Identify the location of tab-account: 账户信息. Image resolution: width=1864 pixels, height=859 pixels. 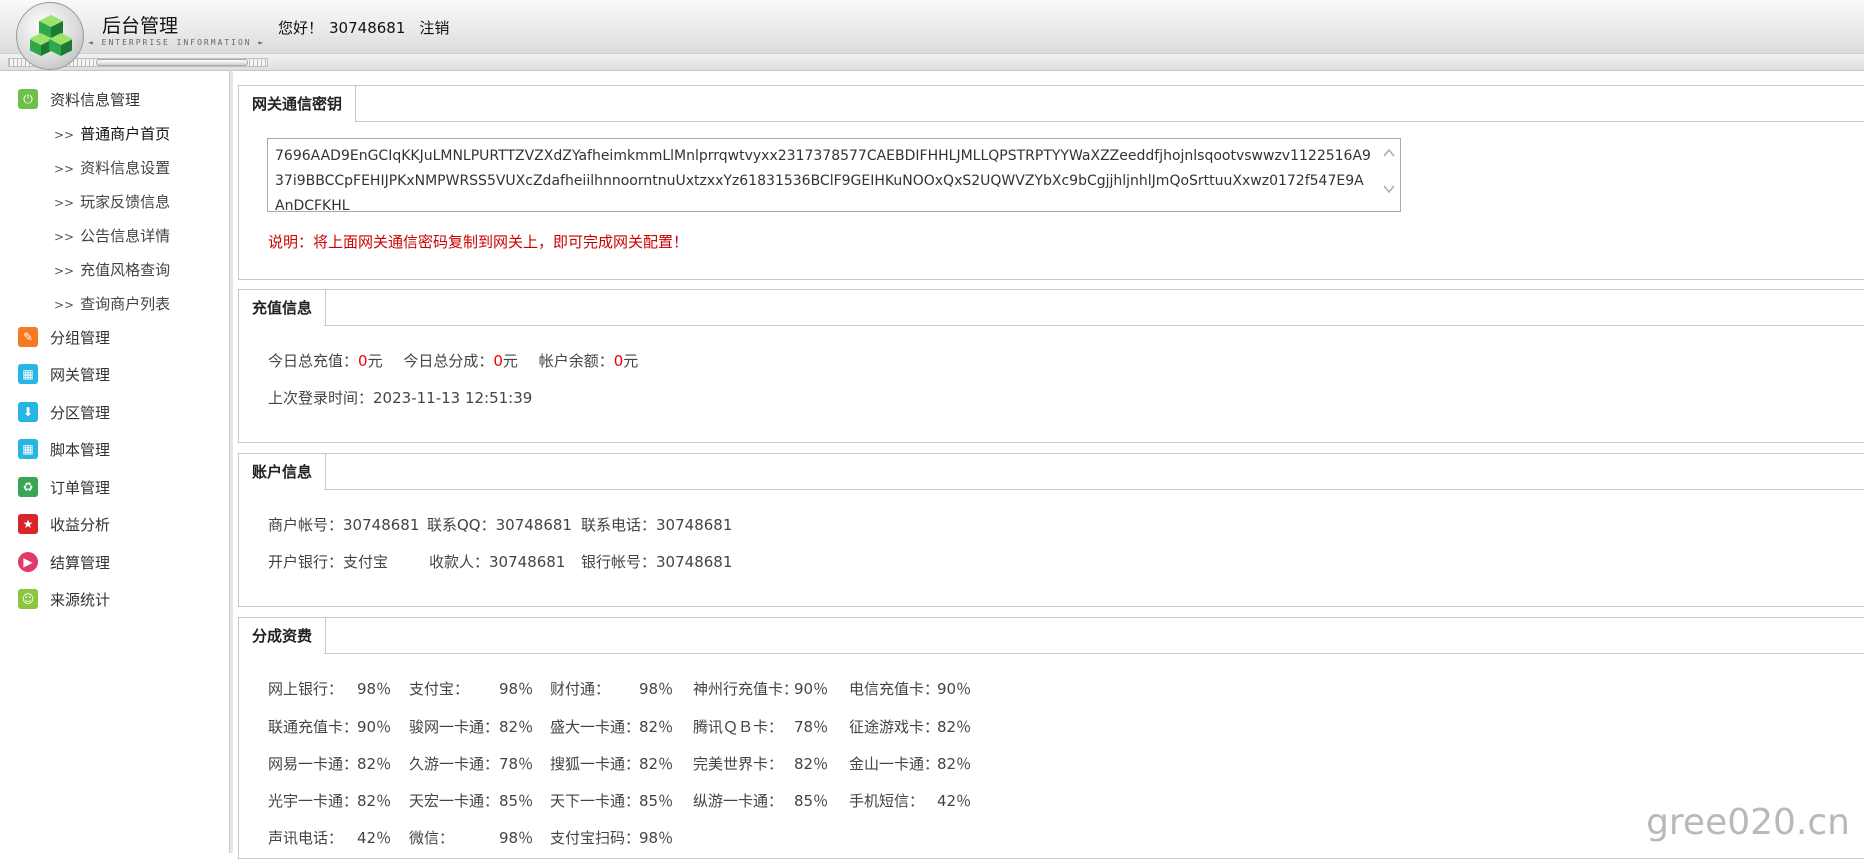
(282, 471).